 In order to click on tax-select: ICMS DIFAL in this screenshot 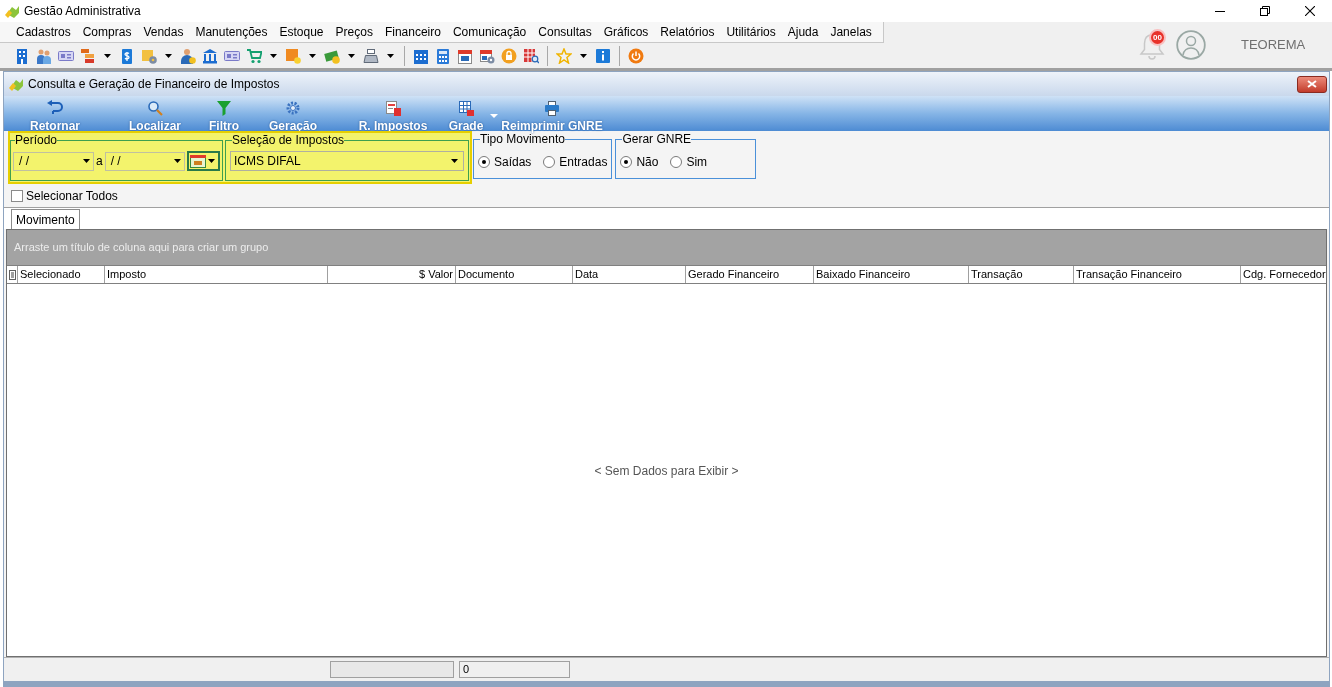, I will do `click(347, 161)`.